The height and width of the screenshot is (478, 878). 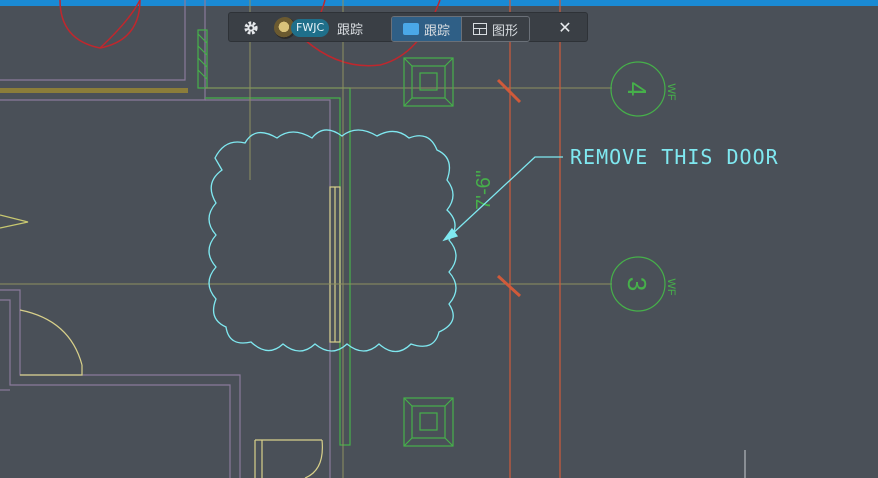 I want to click on close-icon: ✕, so click(x=565, y=27).